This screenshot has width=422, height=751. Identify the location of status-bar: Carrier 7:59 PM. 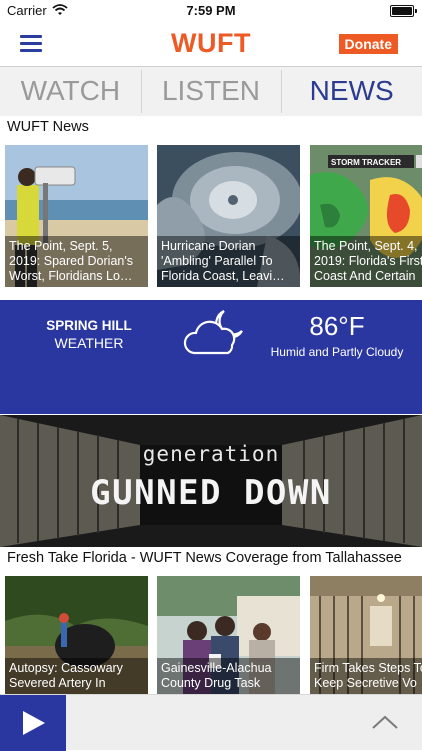
(211, 11).